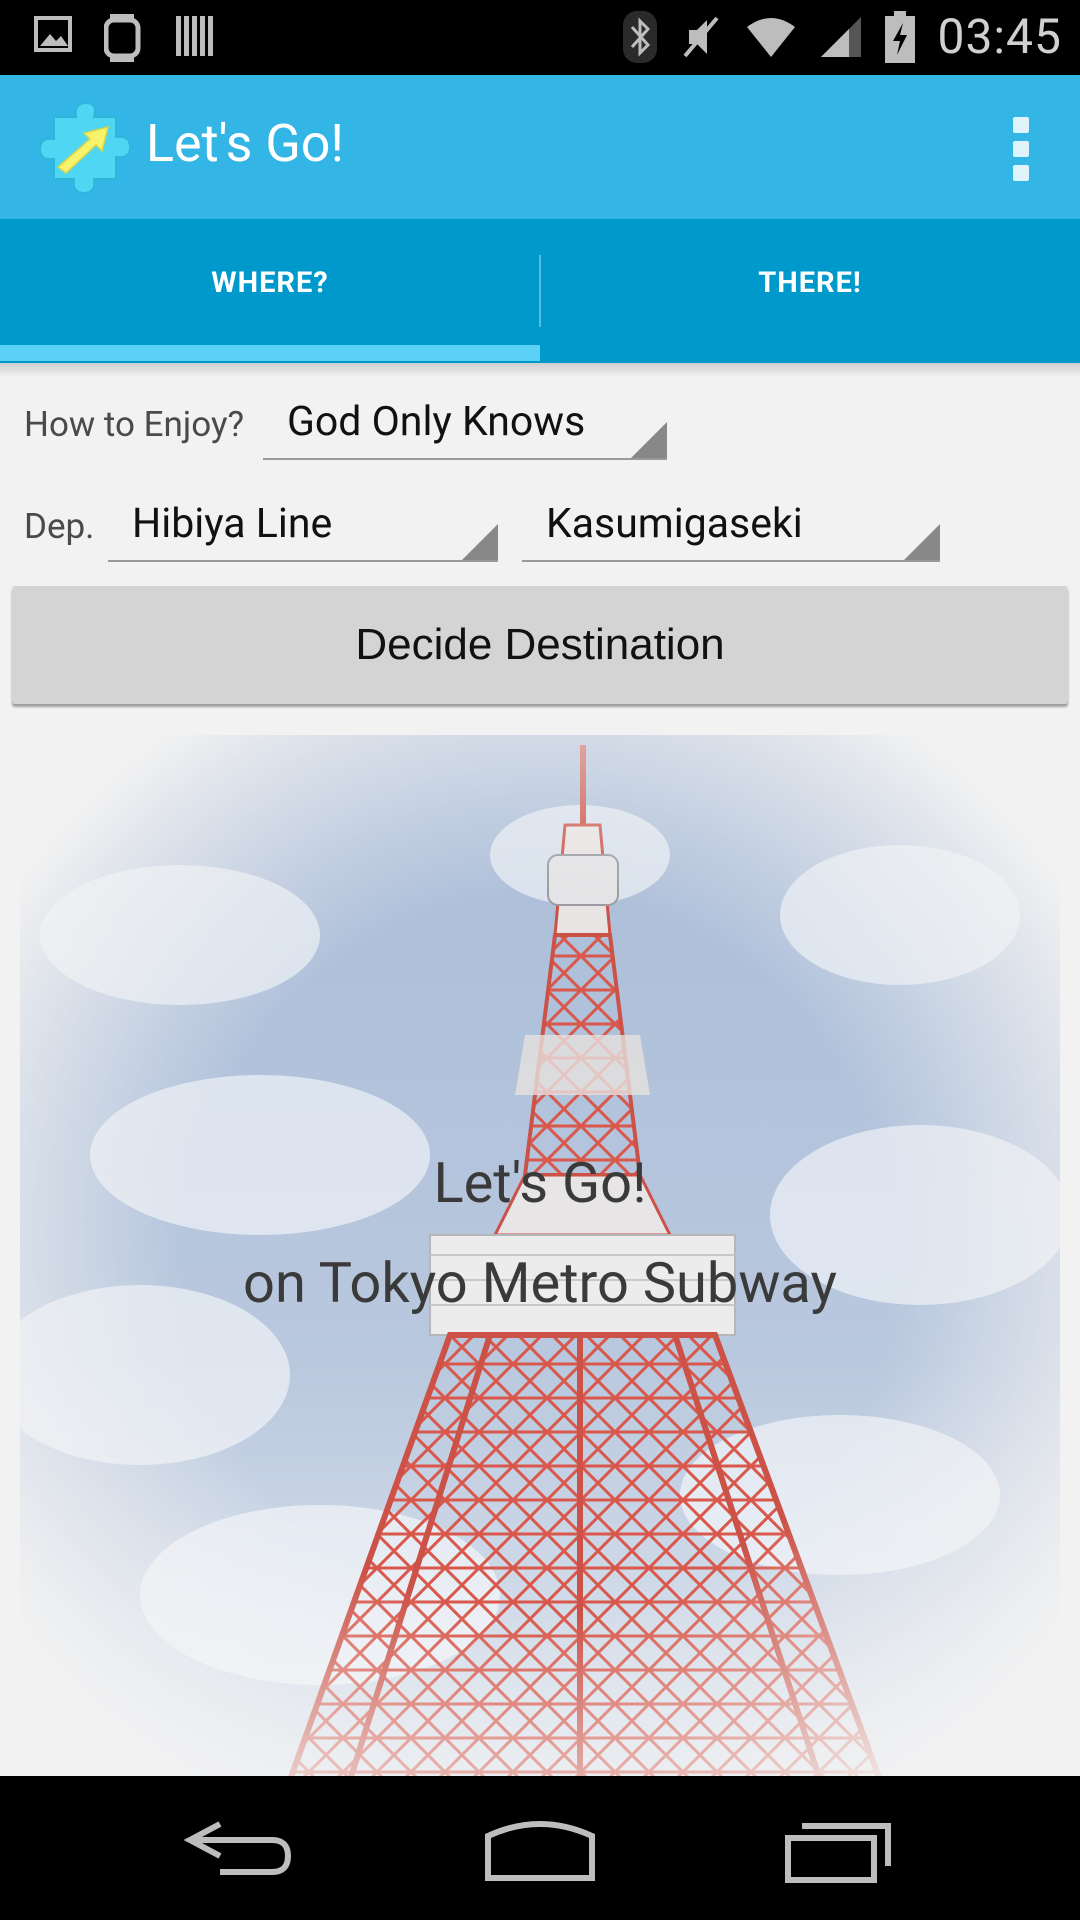  Describe the element at coordinates (540, 147) in the screenshot. I see `action-bar: Let's Go!` at that location.